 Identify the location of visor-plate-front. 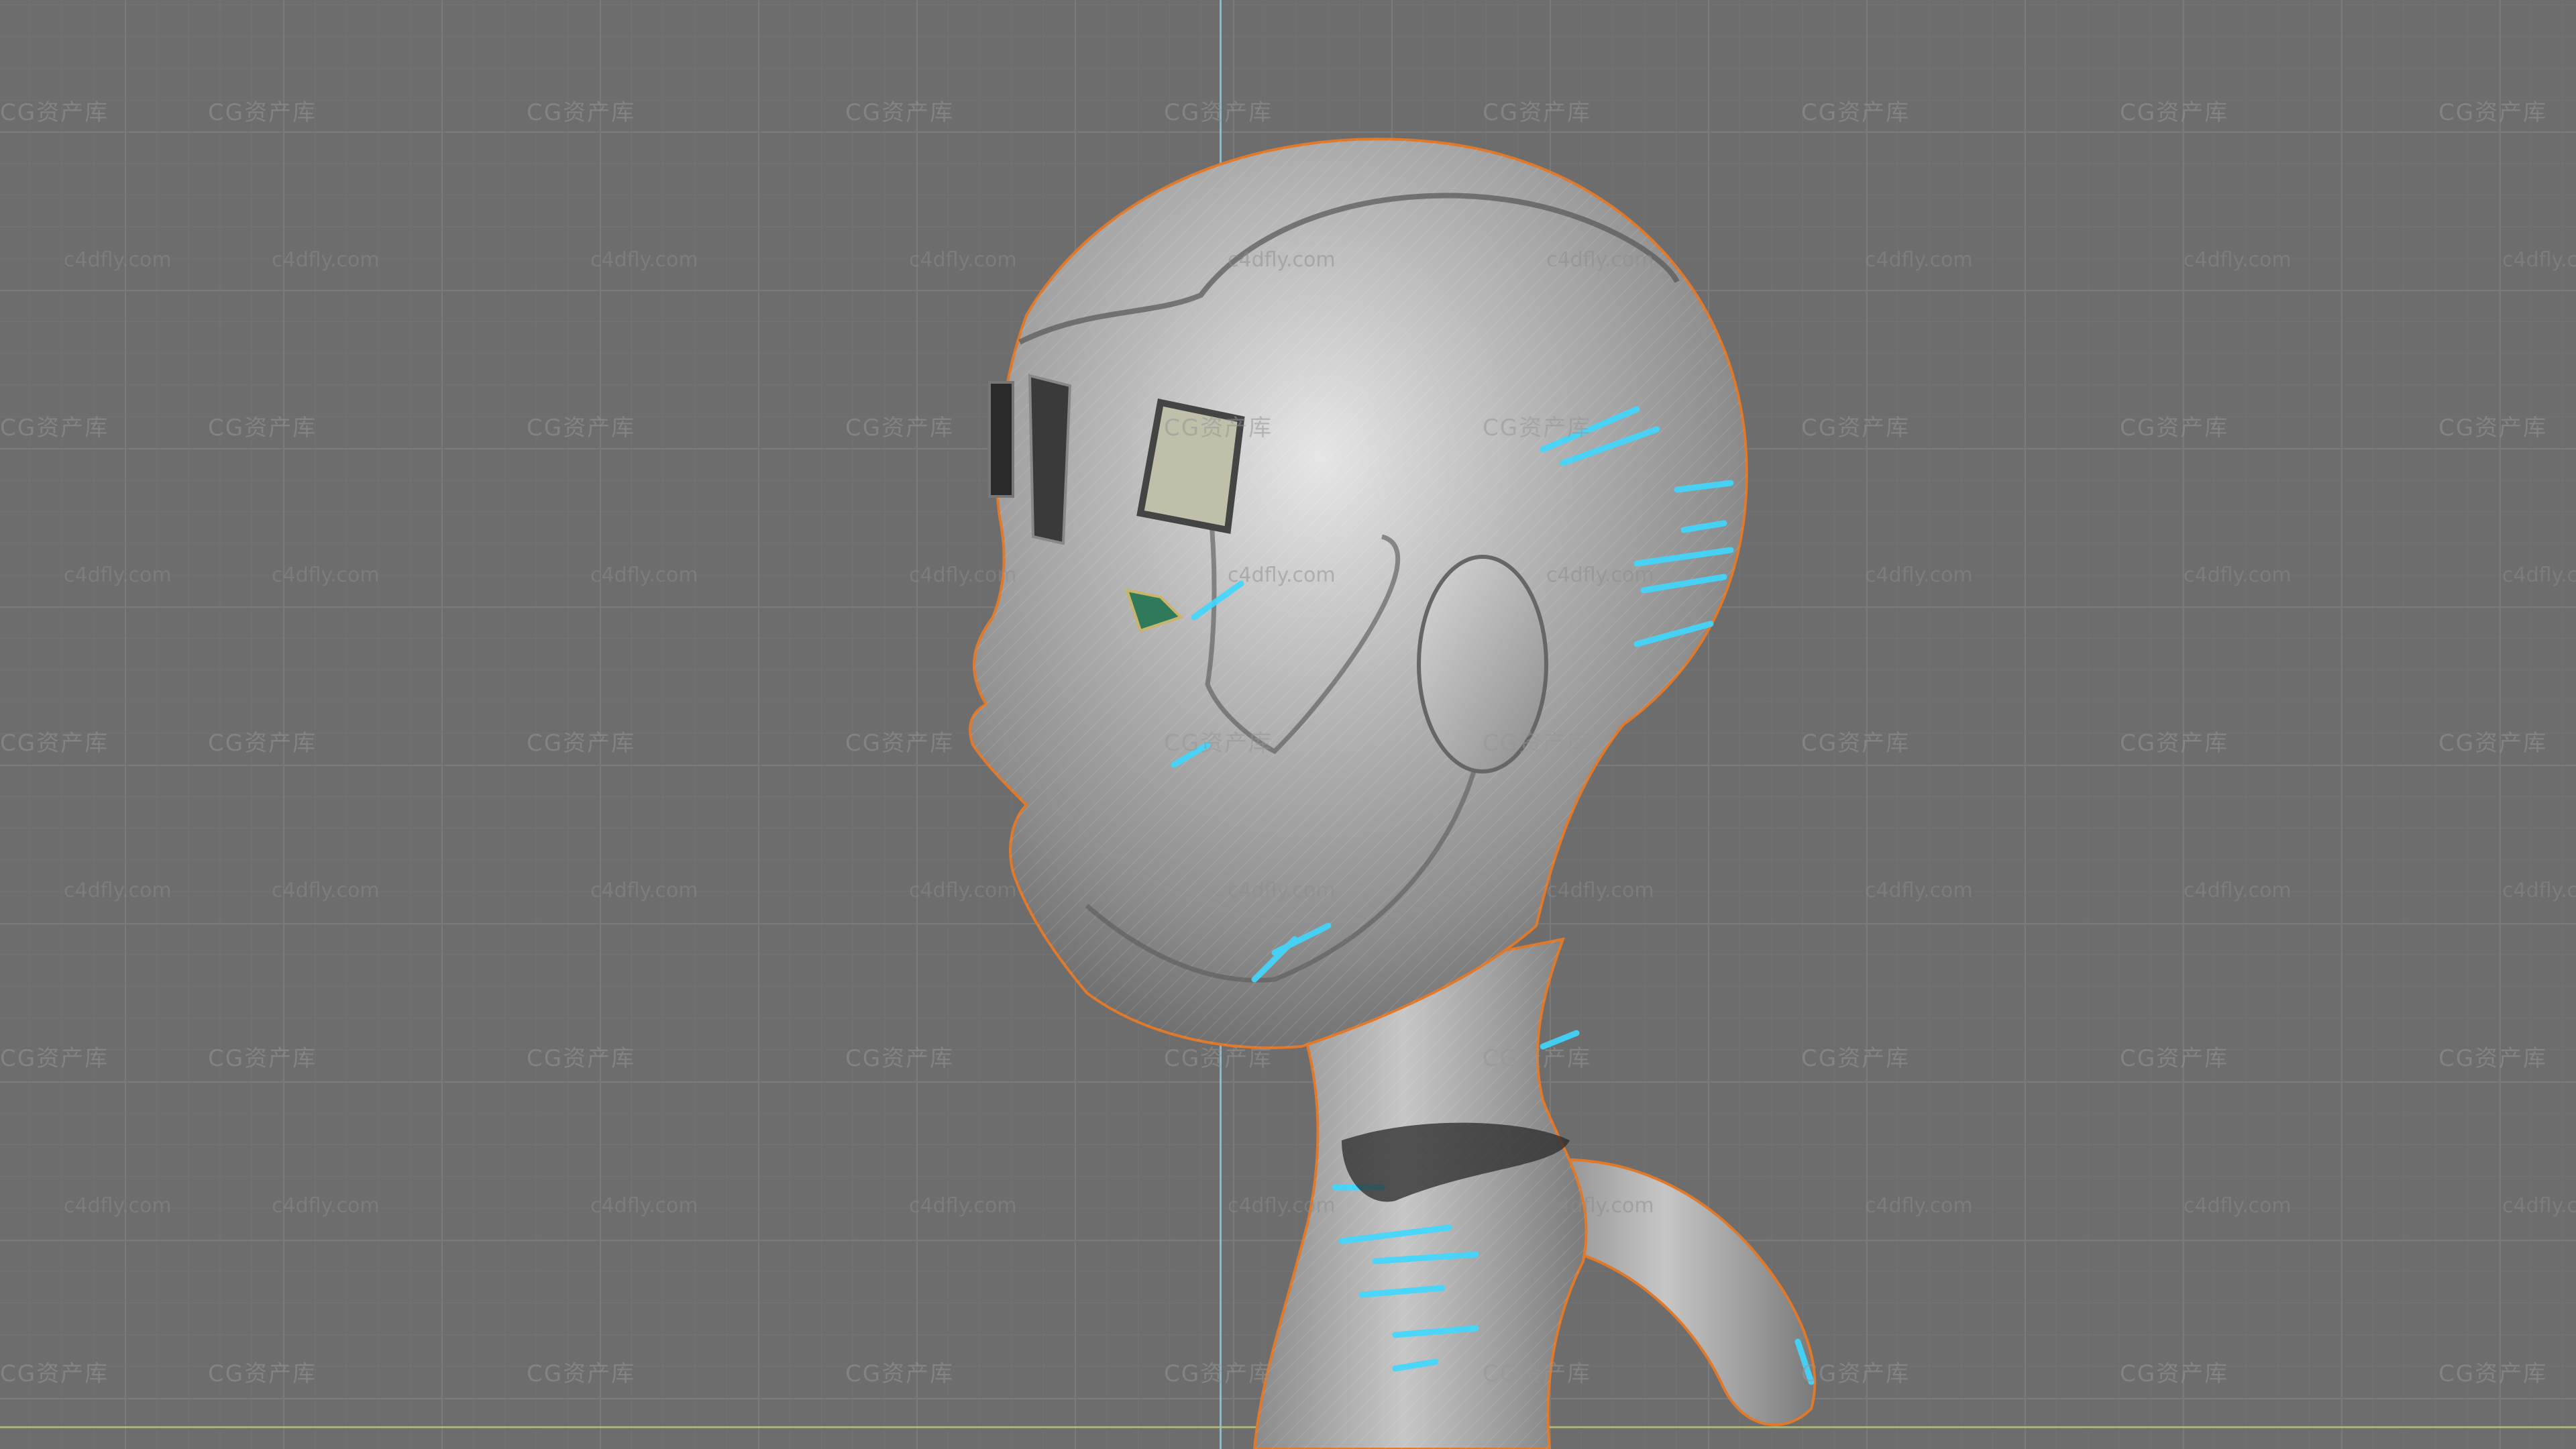
(1001, 439).